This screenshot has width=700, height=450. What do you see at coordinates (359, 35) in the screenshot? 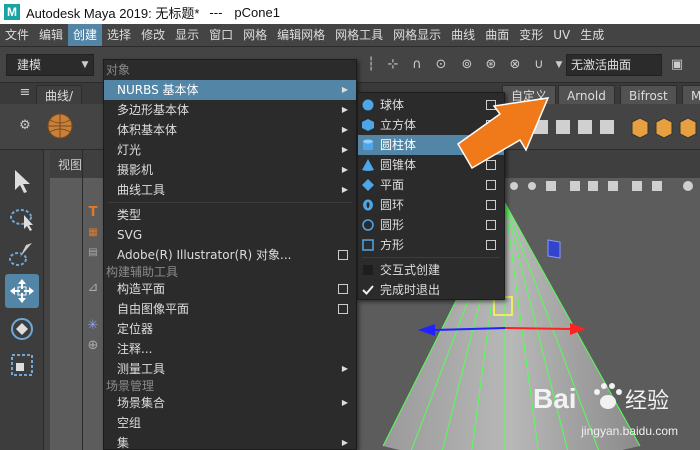
I see `menu-mesh-tools: 网格工具` at bounding box center [359, 35].